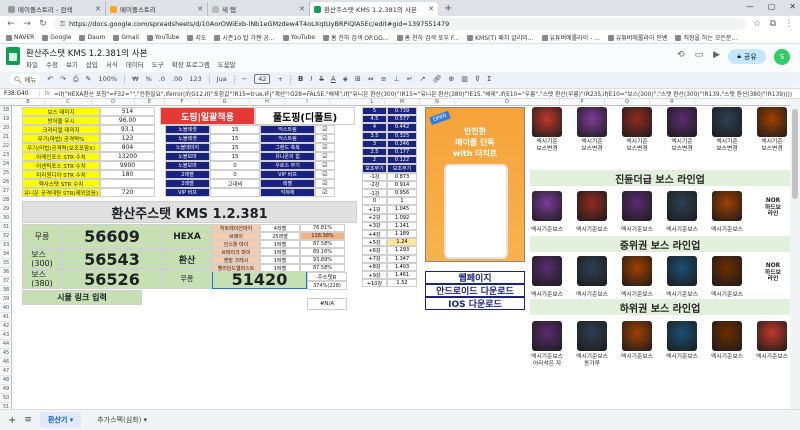  Describe the element at coordinates (60, 420) in the screenshot. I see `sheet-tab-active: 환산기 ▾` at that location.